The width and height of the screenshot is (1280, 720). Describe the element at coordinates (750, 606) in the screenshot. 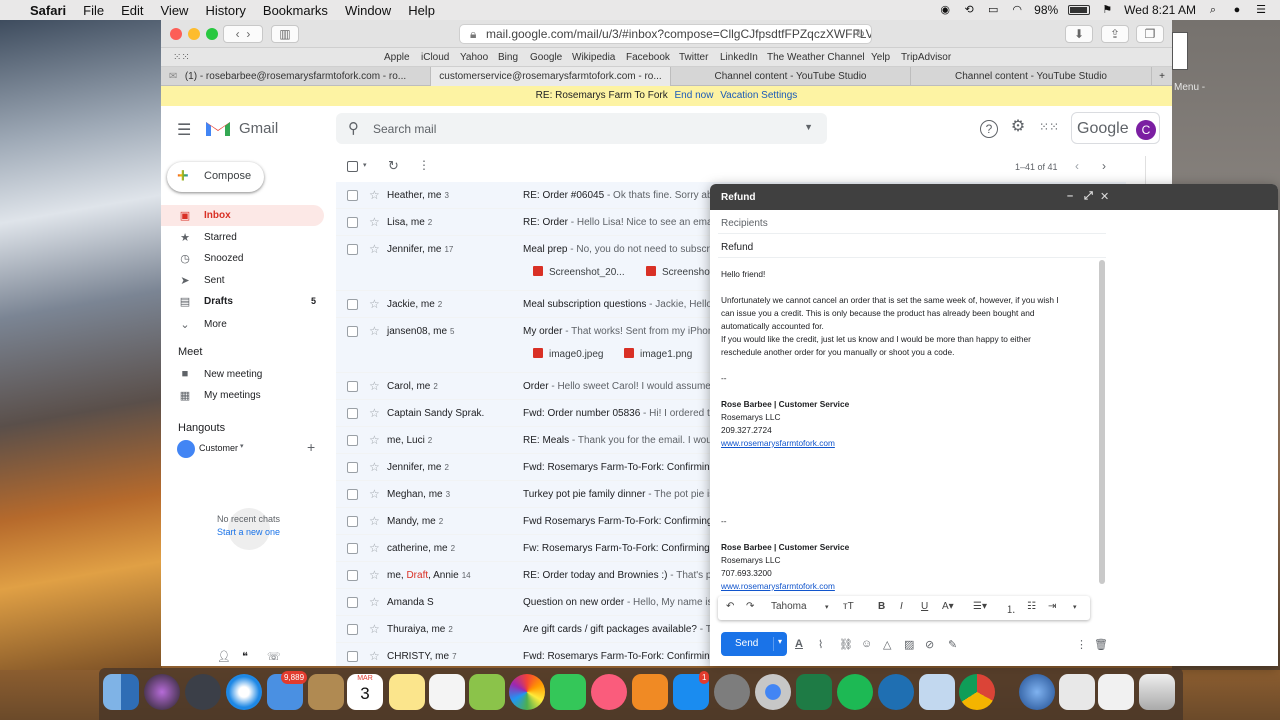

I see `redo-icon: ↷` at that location.